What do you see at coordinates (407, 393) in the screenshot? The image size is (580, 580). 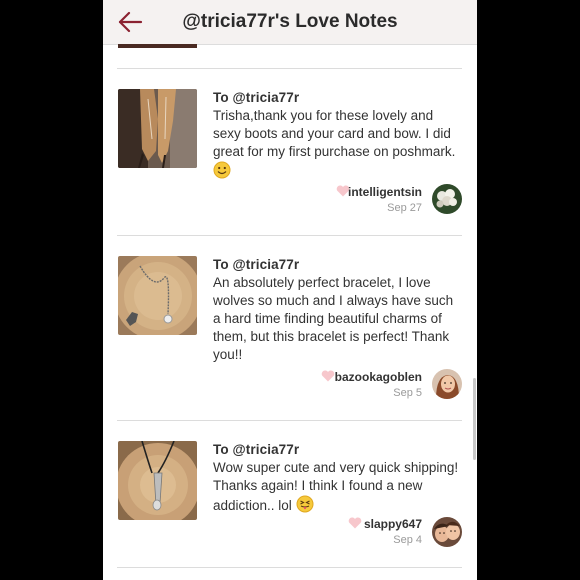 I see `note-date: Sep 5` at bounding box center [407, 393].